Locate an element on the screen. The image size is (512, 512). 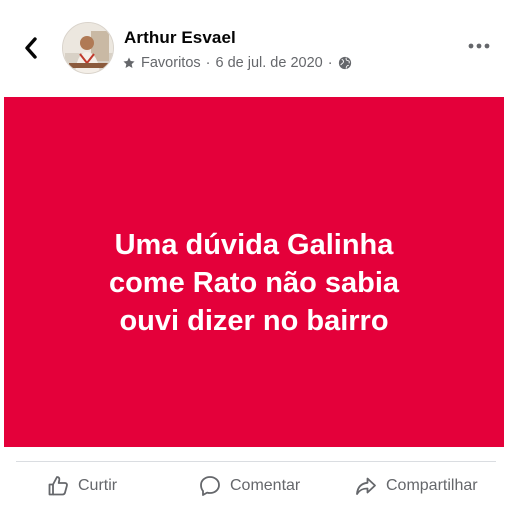
share-button: Compartilhar is located at coordinates (416, 486).